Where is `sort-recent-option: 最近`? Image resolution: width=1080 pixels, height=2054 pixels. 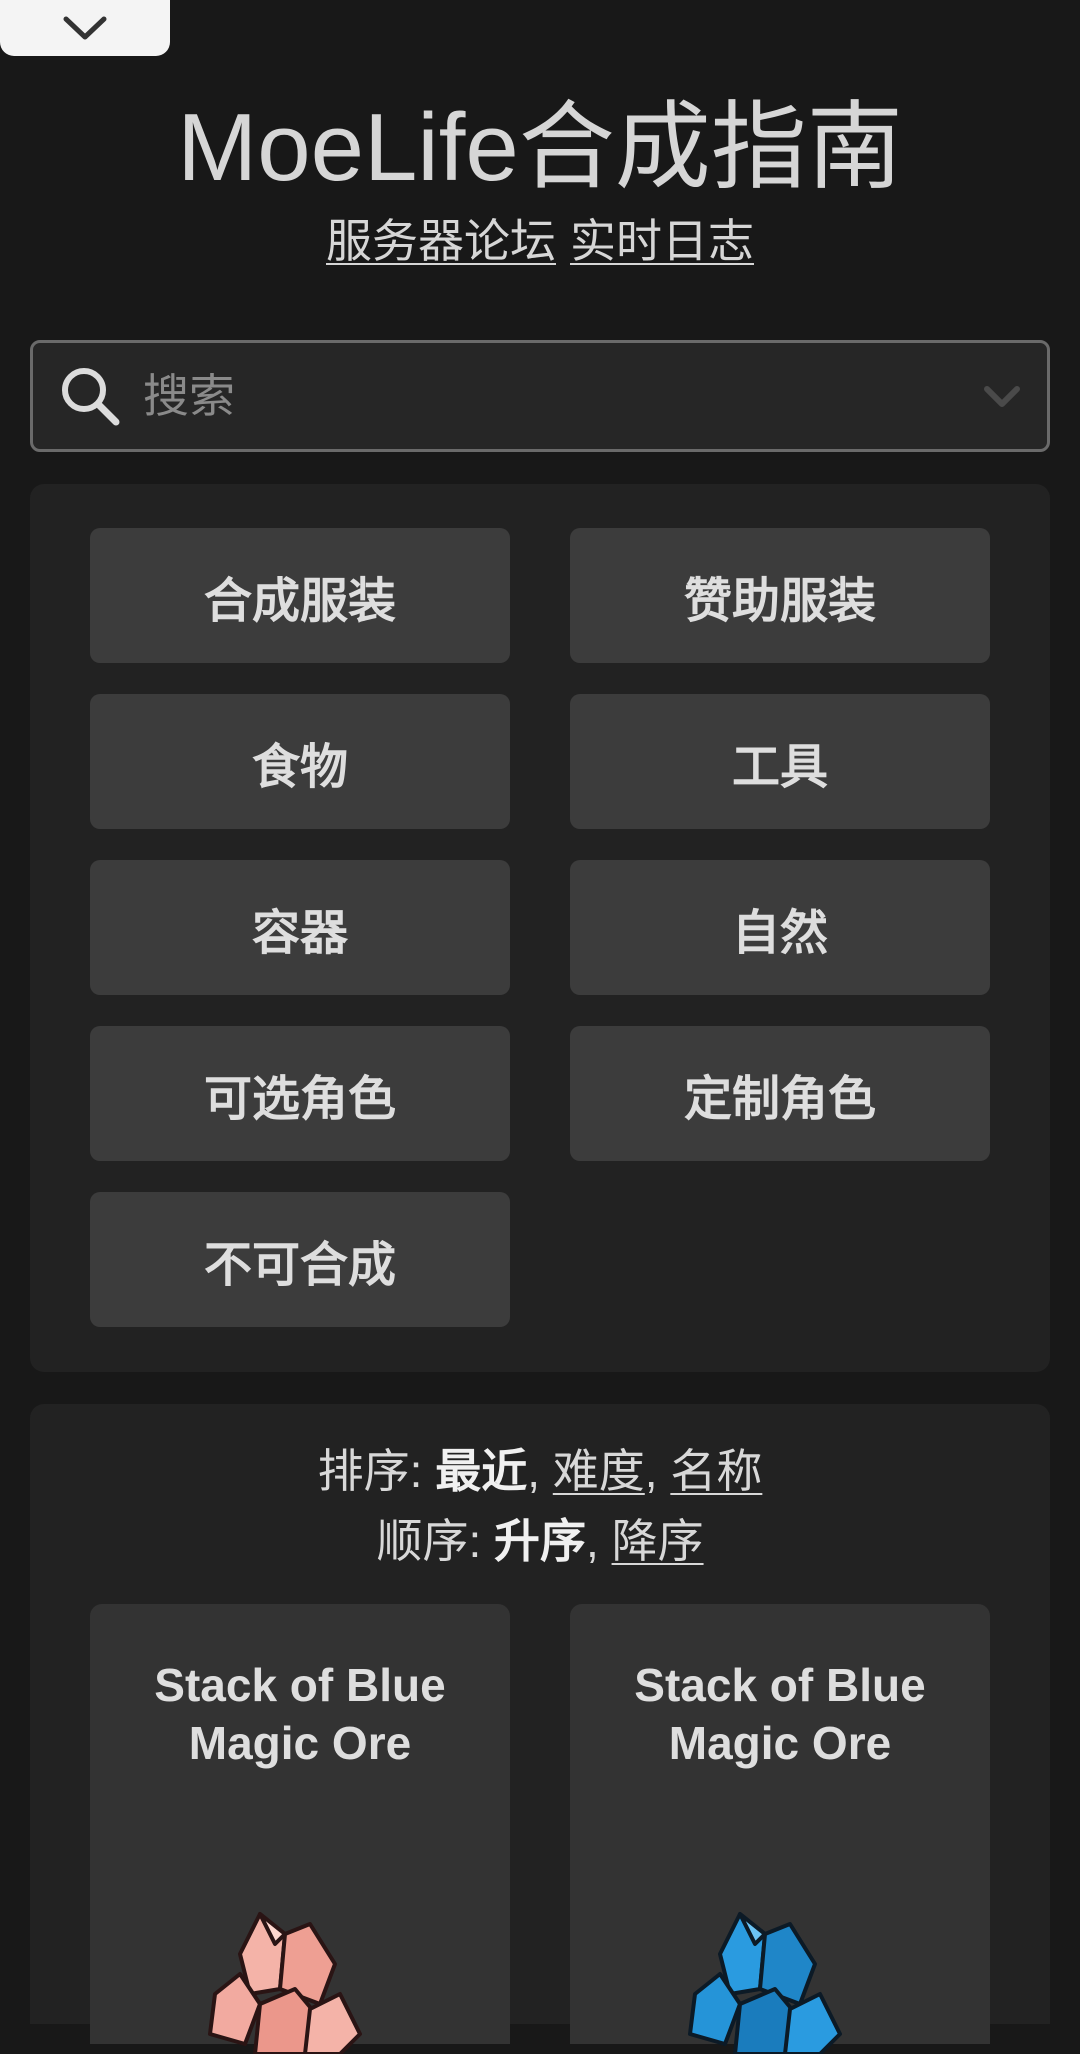
sort-recent-option: 最近 is located at coordinates (481, 1471).